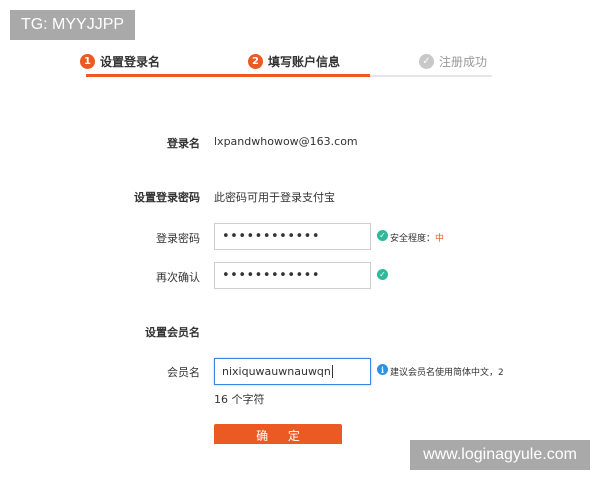 The image size is (600, 480). Describe the element at coordinates (463, 61) in the screenshot. I see `step-3-label: 注册成功` at that location.